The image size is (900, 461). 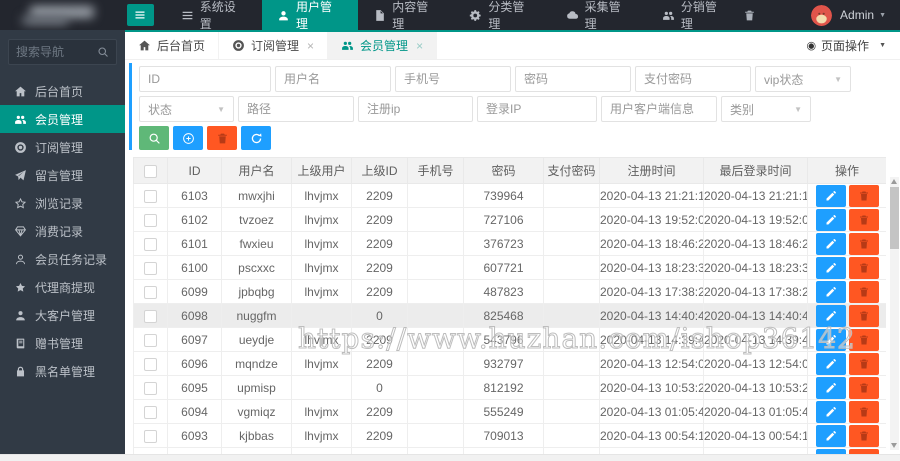 What do you see at coordinates (256, 195) in the screenshot?
I see `cell-username: mwxjhi` at bounding box center [256, 195].